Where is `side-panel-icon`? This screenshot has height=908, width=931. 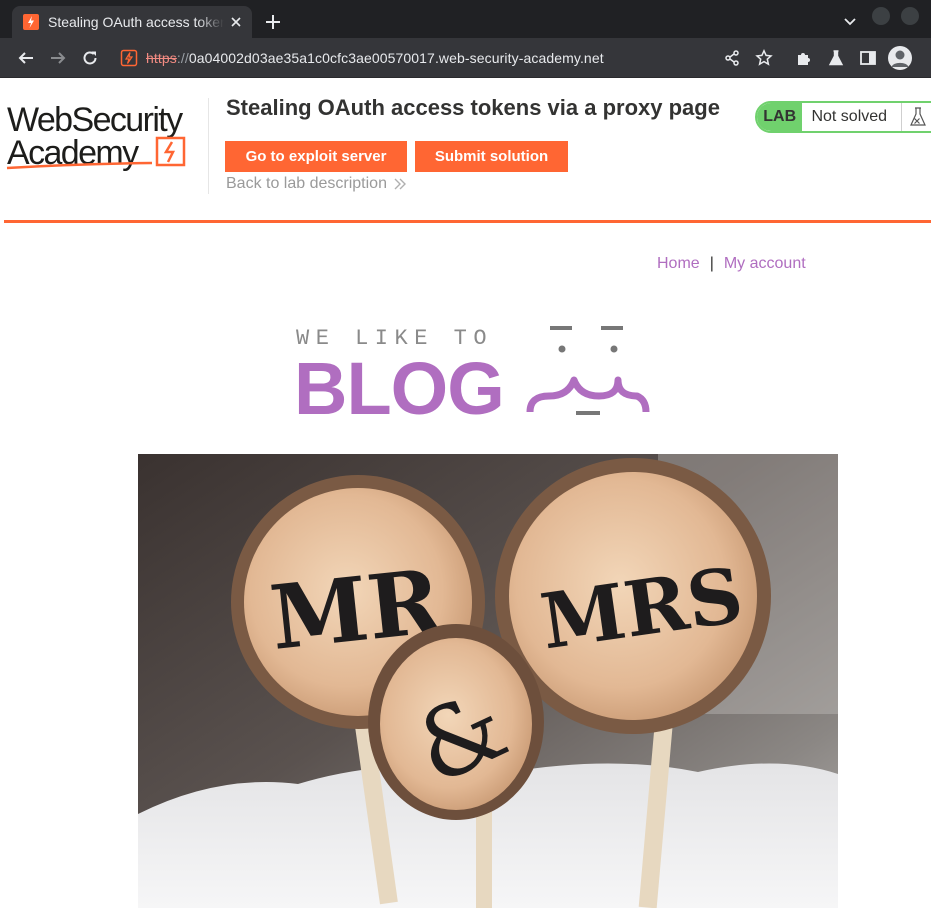 side-panel-icon is located at coordinates (868, 58).